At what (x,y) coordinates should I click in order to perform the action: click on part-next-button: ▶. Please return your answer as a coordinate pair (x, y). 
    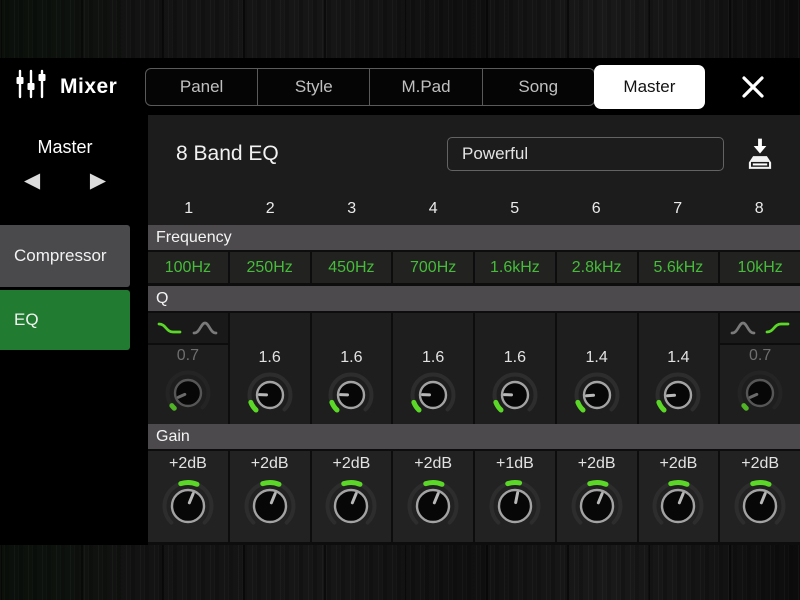
    Looking at the image, I should click on (98, 180).